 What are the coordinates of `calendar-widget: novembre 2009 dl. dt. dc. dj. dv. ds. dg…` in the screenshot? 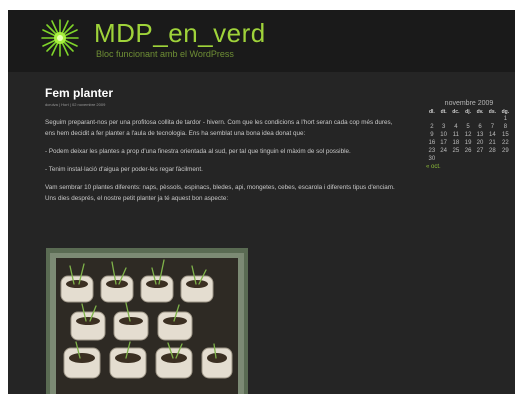 It's located at (469, 135).